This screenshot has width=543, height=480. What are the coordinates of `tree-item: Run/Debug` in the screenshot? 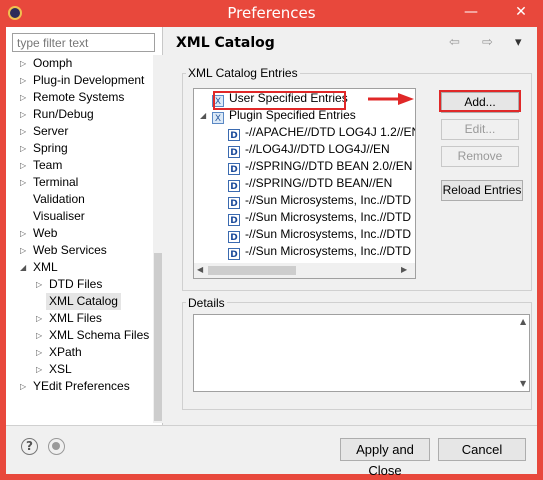 It's located at (63, 114).